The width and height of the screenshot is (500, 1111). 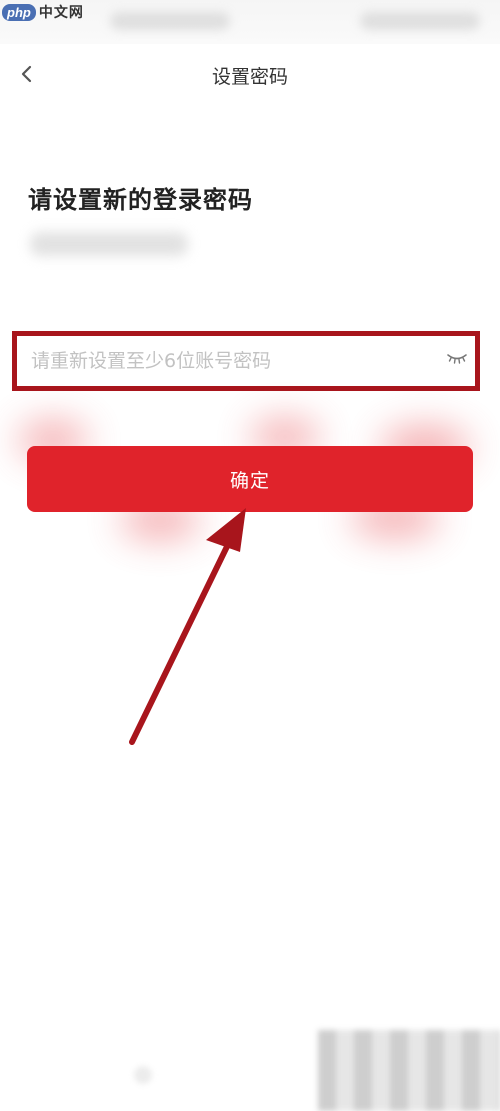 I want to click on blurred-subtitle, so click(x=109, y=244).